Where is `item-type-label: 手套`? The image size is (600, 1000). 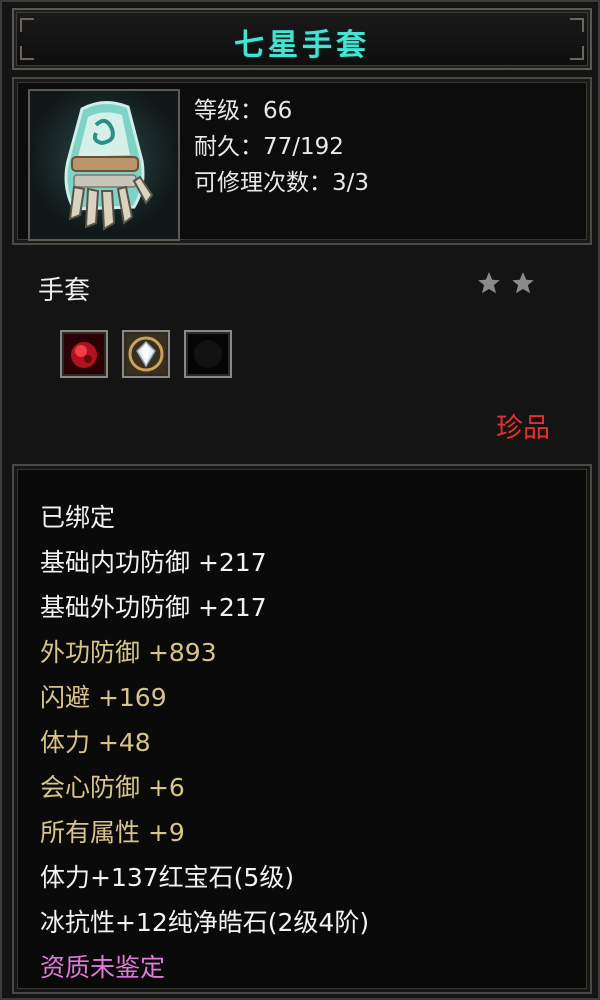
item-type-label: 手套 is located at coordinates (64, 291).